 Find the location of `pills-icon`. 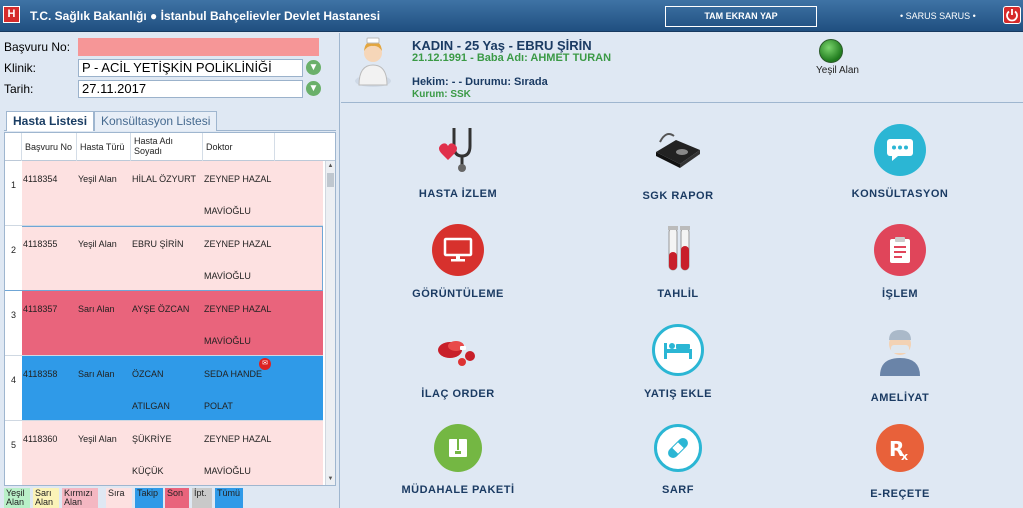

pills-icon is located at coordinates (456, 353).